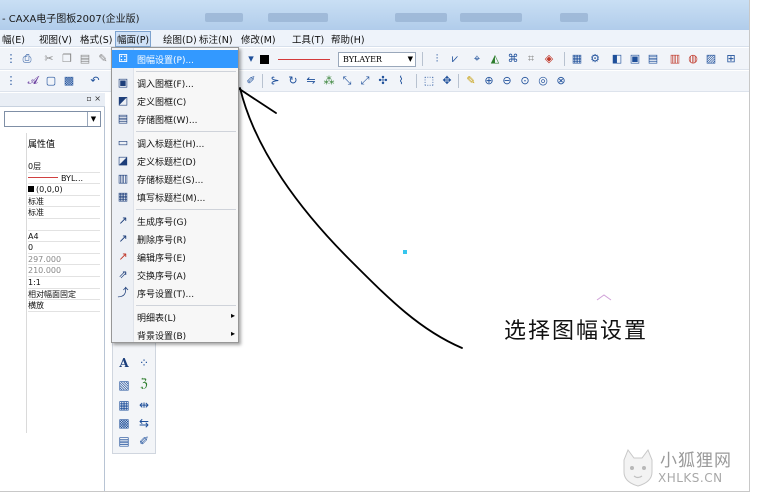  Describe the element at coordinates (577, 59) in the screenshot. I see `layout-icon: ▦` at that location.